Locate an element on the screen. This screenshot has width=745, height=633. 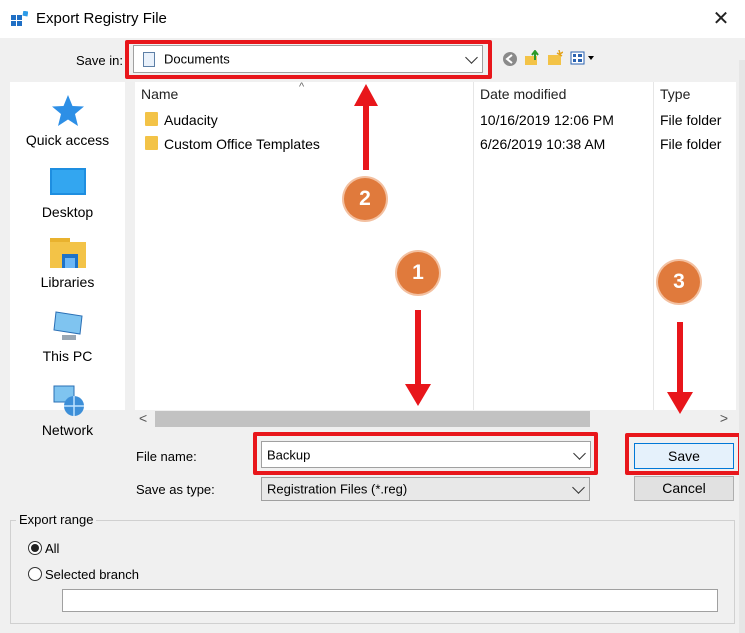
save-as-type-dropdown: Registration Files (*.reg) is located at coordinates (425, 489).